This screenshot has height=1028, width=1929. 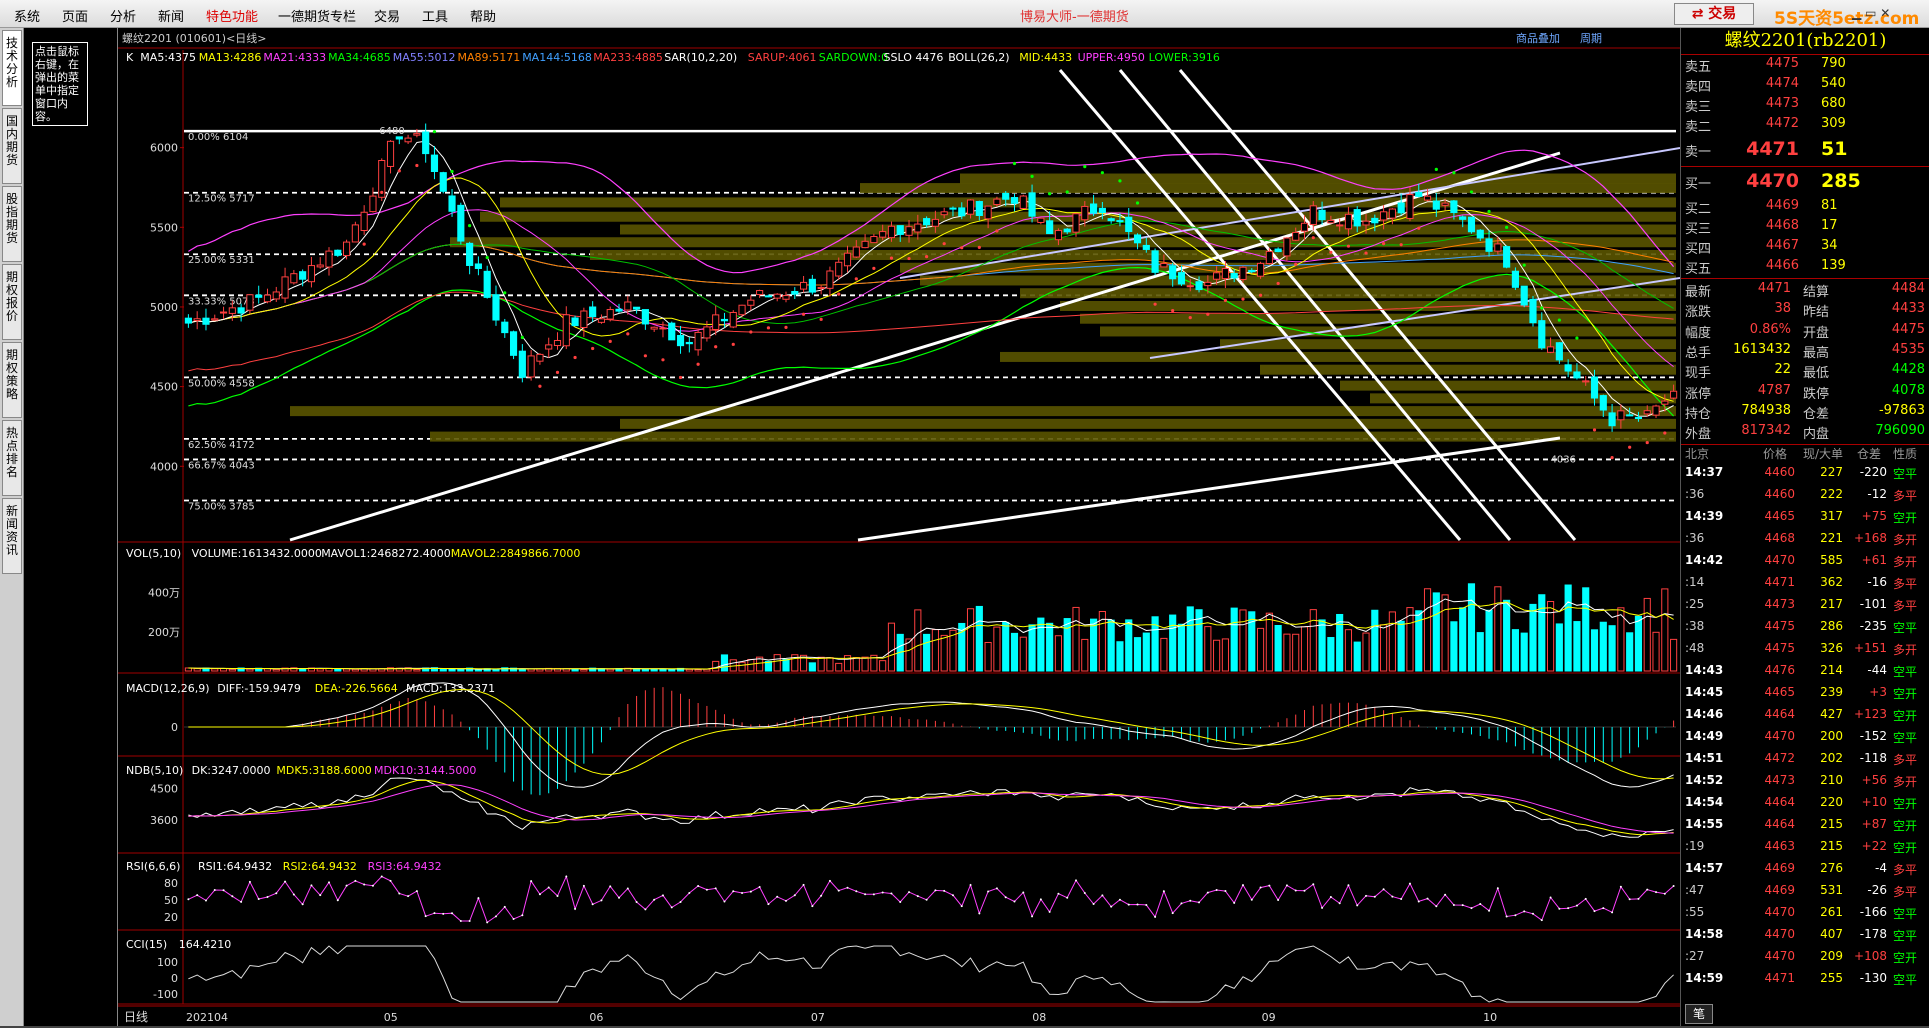 I want to click on period-label: 日线, so click(x=136, y=1017).